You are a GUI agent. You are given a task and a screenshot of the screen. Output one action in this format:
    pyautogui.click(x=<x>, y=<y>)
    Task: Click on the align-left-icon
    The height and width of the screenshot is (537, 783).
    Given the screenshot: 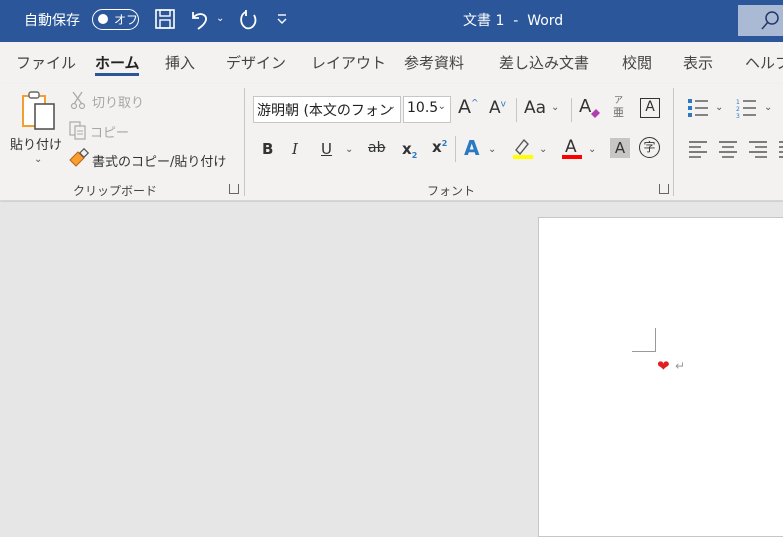 What is the action you would take?
    pyautogui.click(x=698, y=151)
    